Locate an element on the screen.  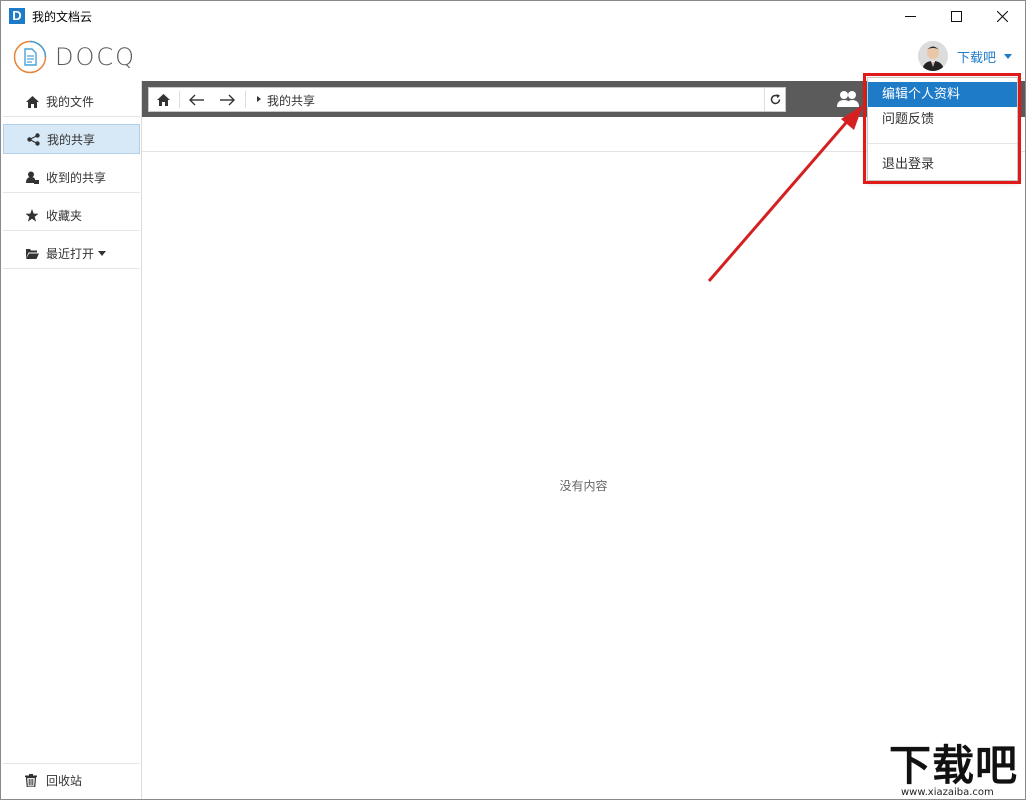
close-button is located at coordinates (1002, 16).